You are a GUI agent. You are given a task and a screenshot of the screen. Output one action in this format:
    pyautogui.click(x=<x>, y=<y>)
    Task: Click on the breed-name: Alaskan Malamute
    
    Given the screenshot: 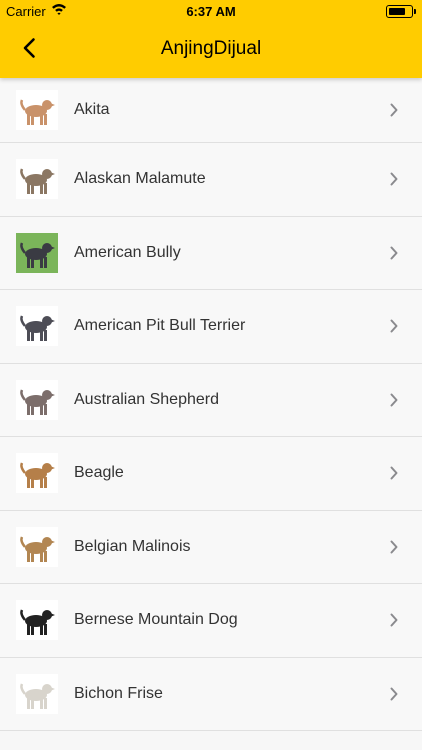 What is the action you would take?
    pyautogui.click(x=140, y=179)
    